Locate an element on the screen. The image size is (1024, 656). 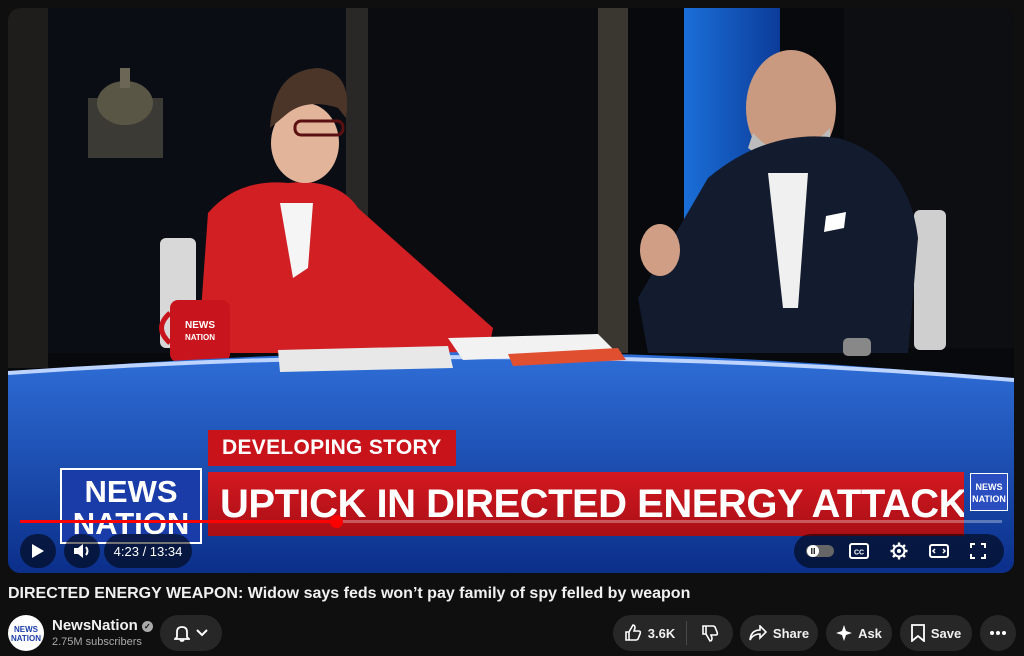
channel-name: NewsNation ✓ is located at coordinates (102, 625).